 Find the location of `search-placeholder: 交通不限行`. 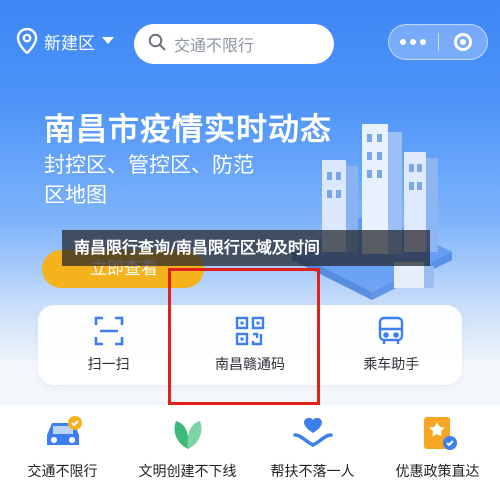

search-placeholder: 交通不限行 is located at coordinates (214, 45).